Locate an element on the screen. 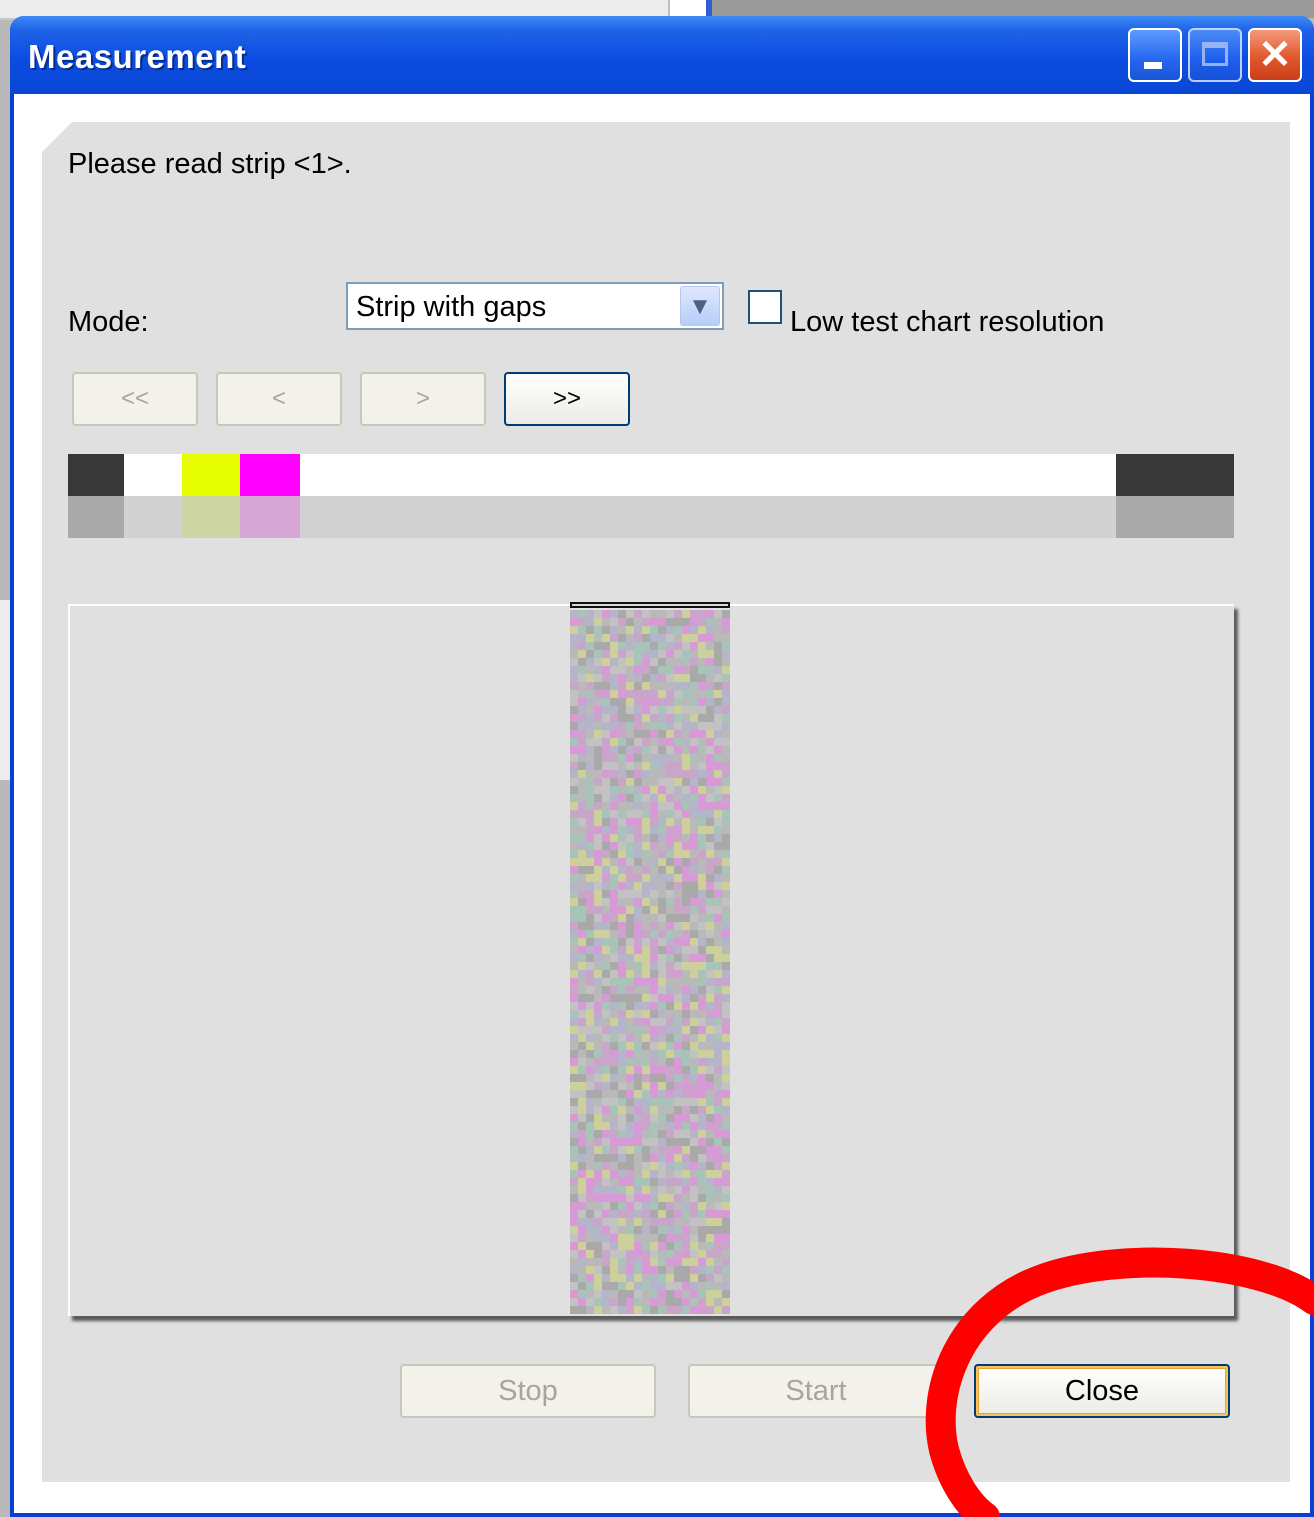  mode-select: Strip with gaps ▼ is located at coordinates (535, 306).